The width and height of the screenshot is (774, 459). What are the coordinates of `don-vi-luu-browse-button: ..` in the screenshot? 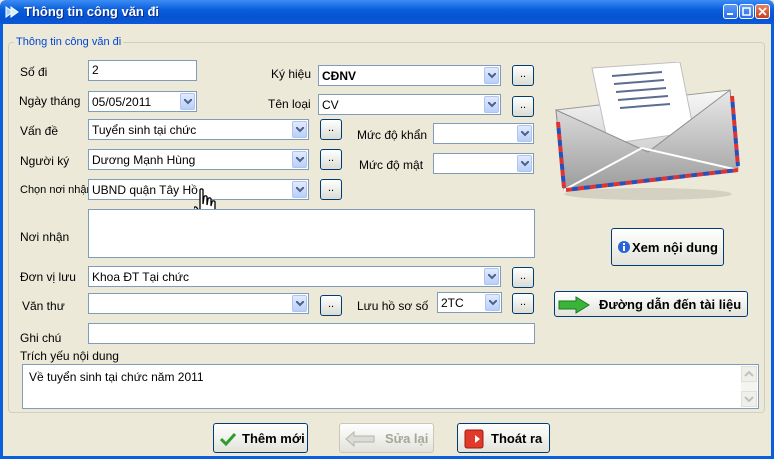 It's located at (523, 277).